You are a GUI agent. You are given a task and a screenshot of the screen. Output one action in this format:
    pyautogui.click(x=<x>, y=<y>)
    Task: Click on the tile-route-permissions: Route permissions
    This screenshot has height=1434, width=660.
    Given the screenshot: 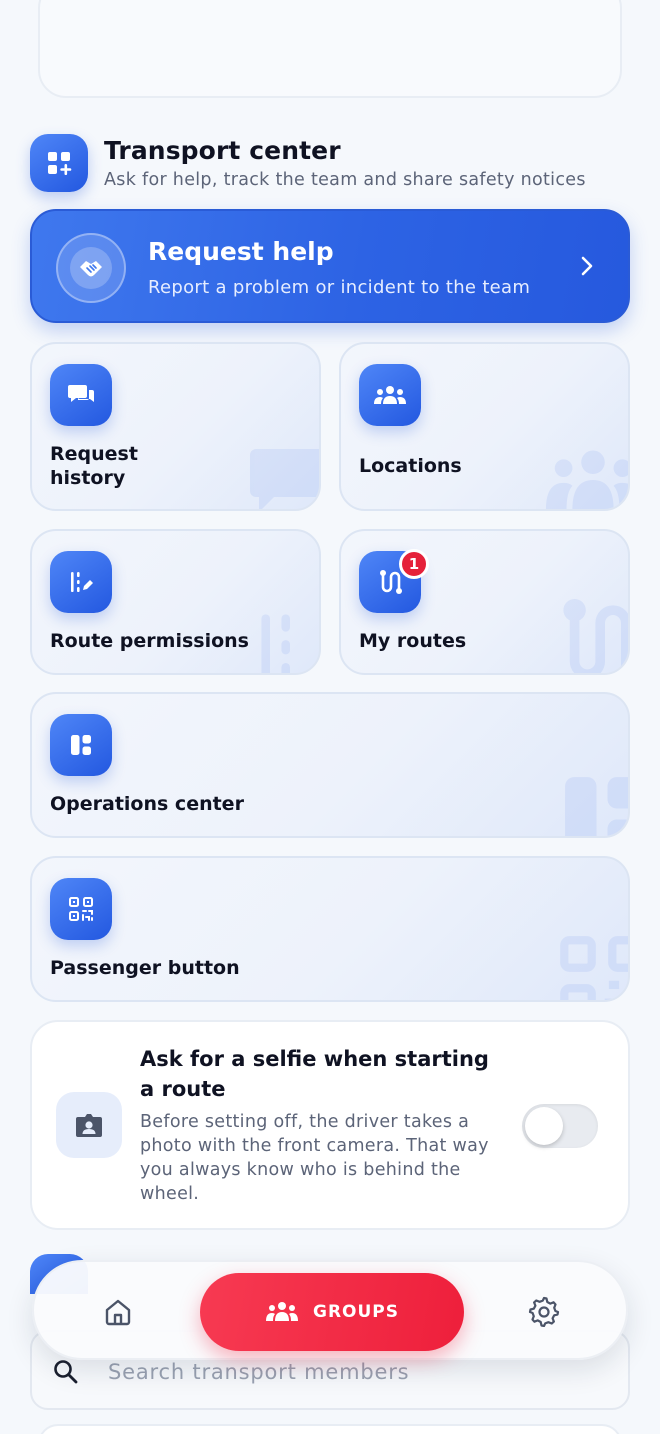 What is the action you would take?
    pyautogui.click(x=175, y=602)
    